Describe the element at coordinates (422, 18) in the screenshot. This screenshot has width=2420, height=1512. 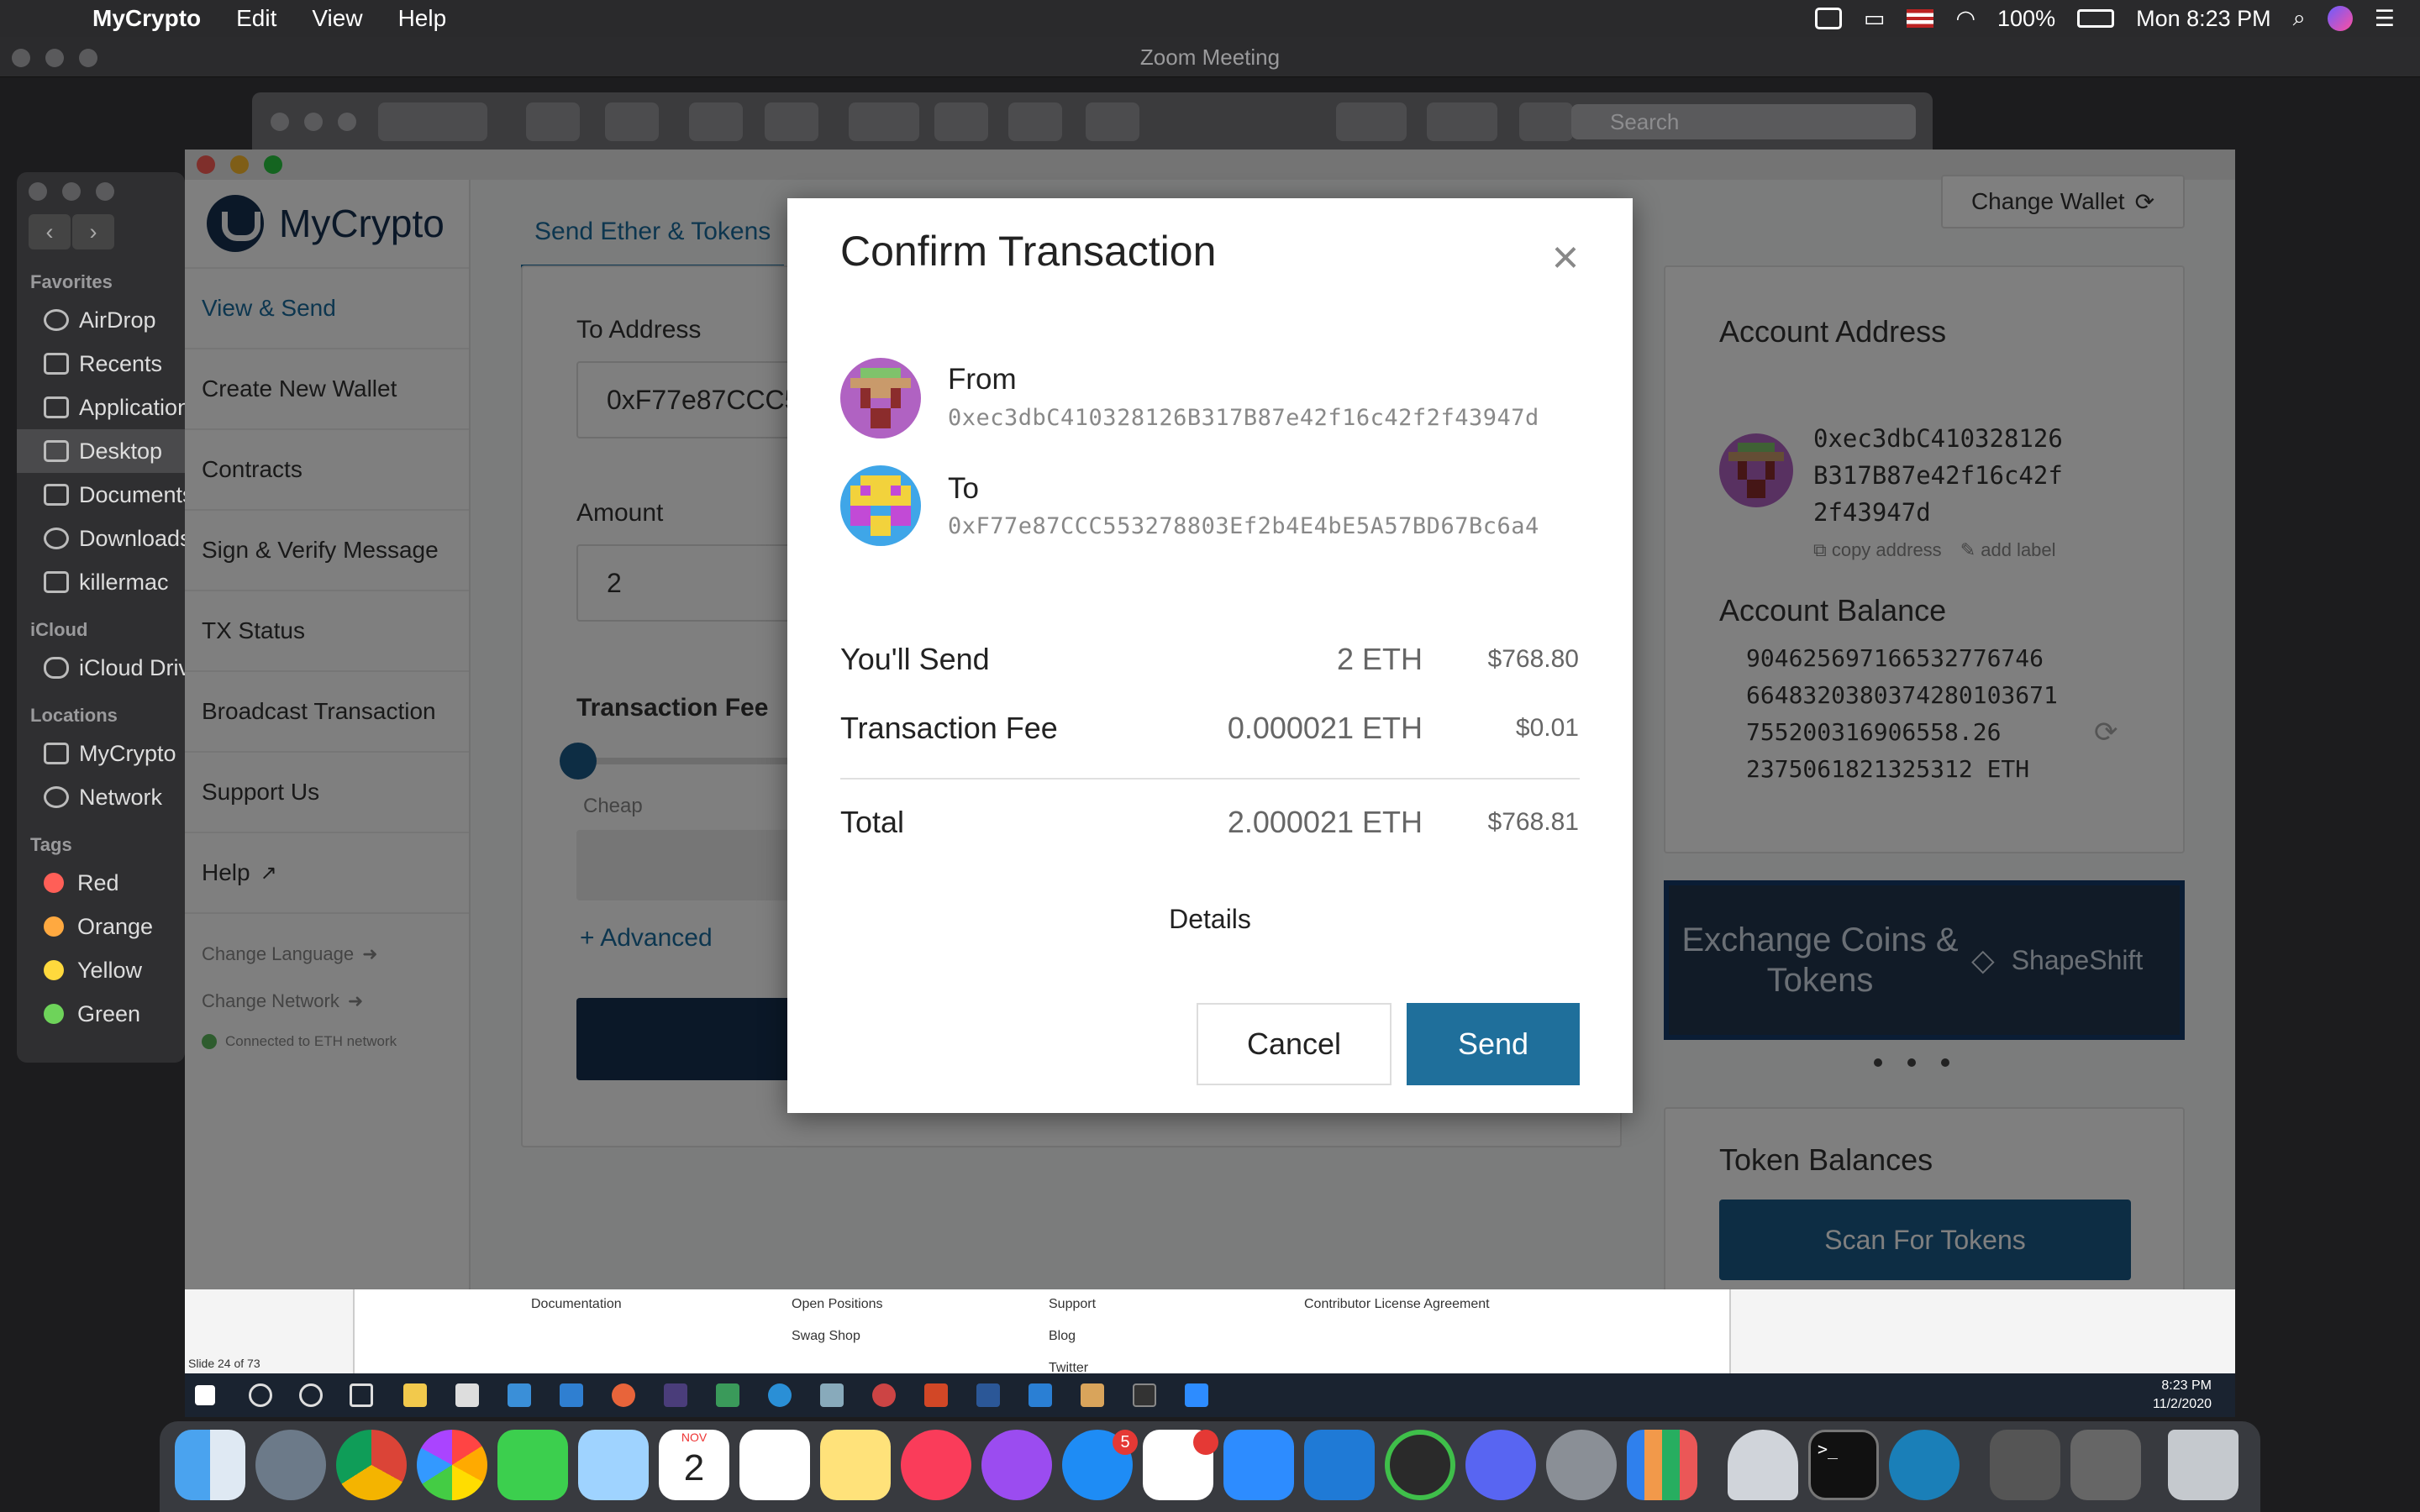
I see `menu-help: Help` at that location.